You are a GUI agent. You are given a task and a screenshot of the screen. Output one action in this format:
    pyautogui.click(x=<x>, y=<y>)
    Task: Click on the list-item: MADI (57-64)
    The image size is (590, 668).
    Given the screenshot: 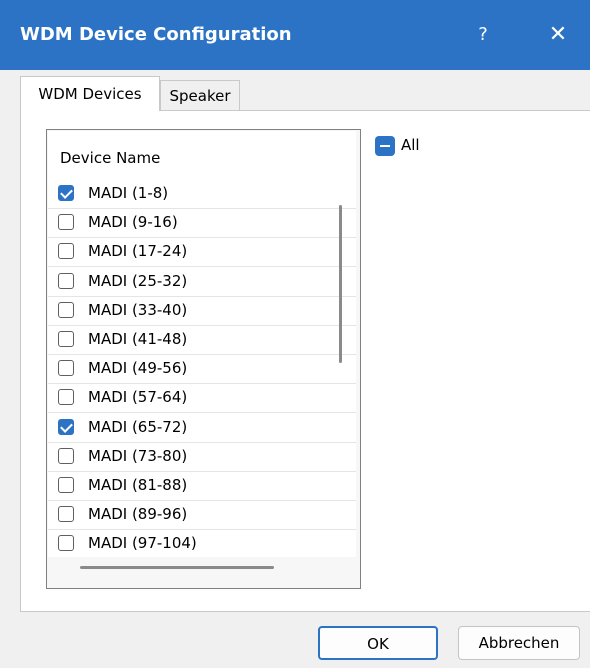 What is the action you would take?
    pyautogui.click(x=202, y=398)
    